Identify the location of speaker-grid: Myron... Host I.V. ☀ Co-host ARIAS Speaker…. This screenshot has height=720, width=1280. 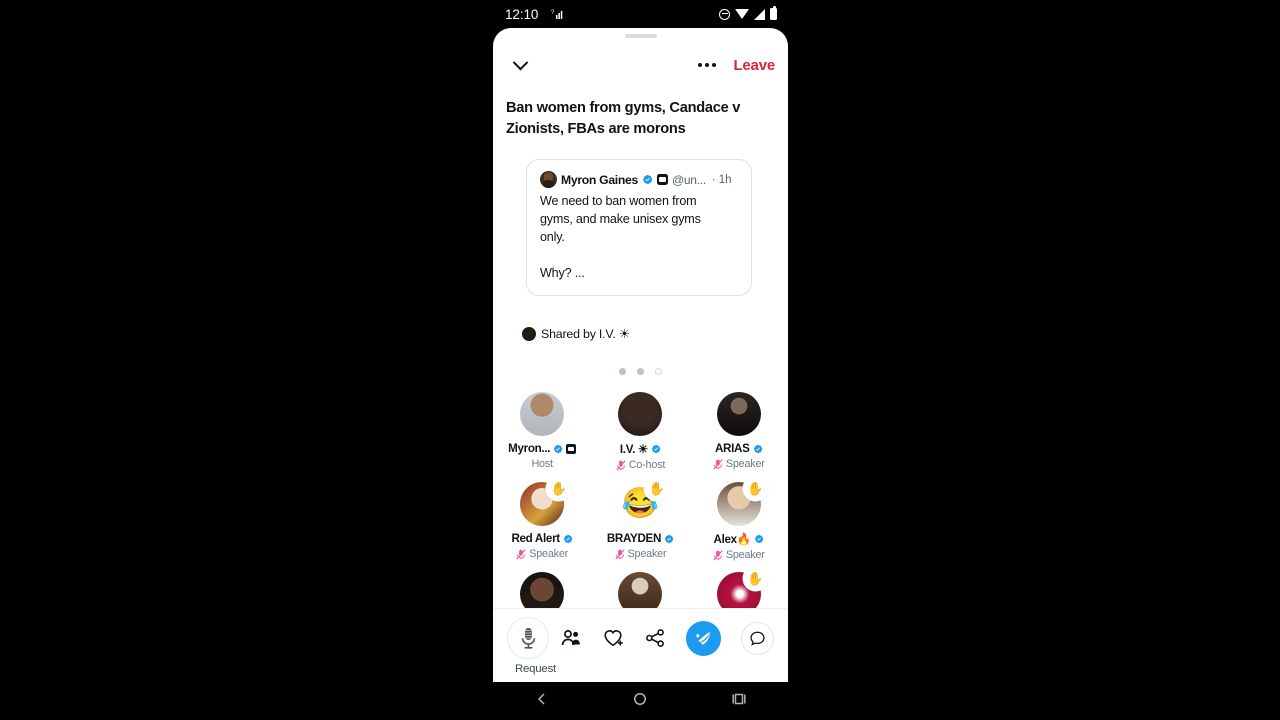
(640, 513).